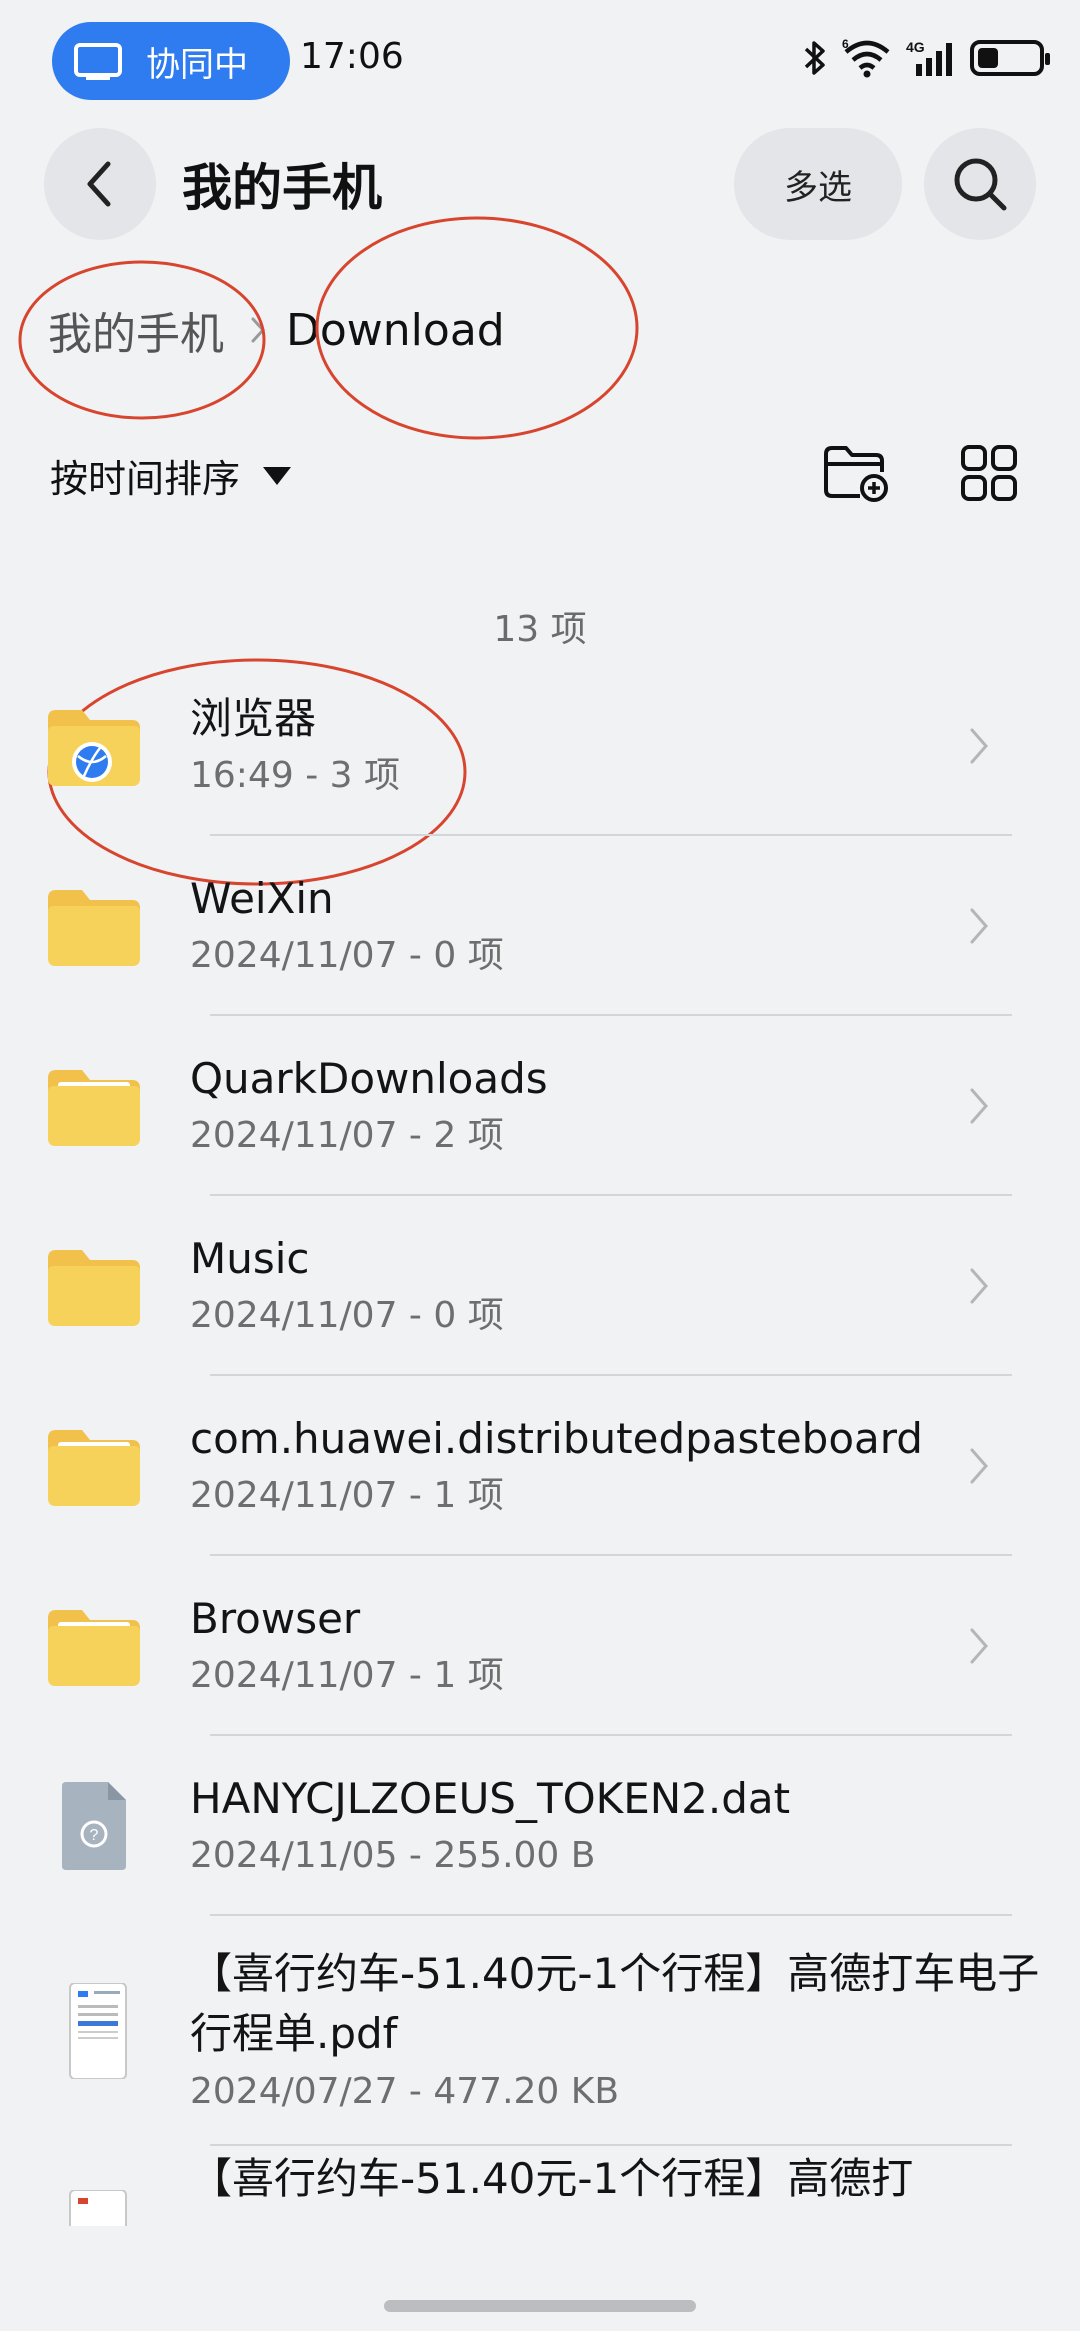 The image size is (1080, 2331). I want to click on battery-icon, so click(1010, 58).